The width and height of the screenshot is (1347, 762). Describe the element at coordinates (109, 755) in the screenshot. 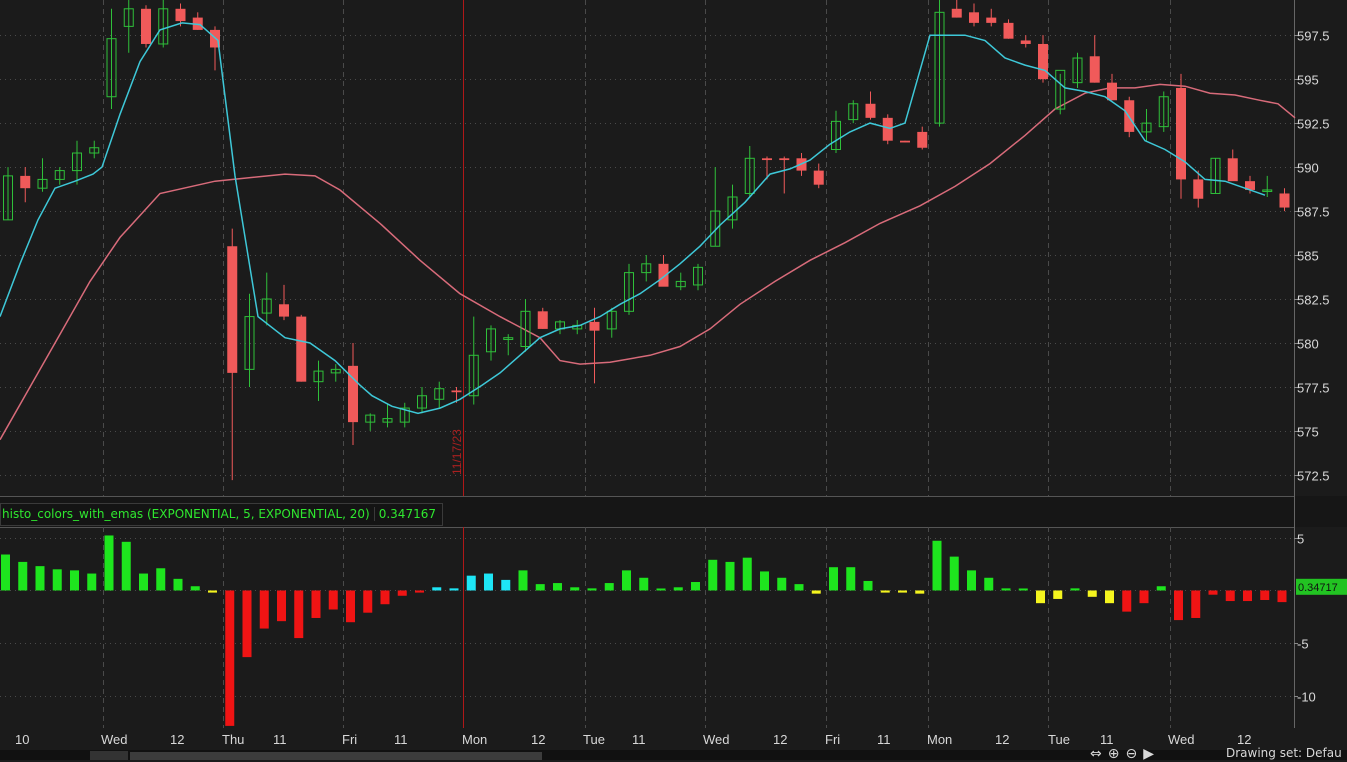

I see `status-tab` at that location.